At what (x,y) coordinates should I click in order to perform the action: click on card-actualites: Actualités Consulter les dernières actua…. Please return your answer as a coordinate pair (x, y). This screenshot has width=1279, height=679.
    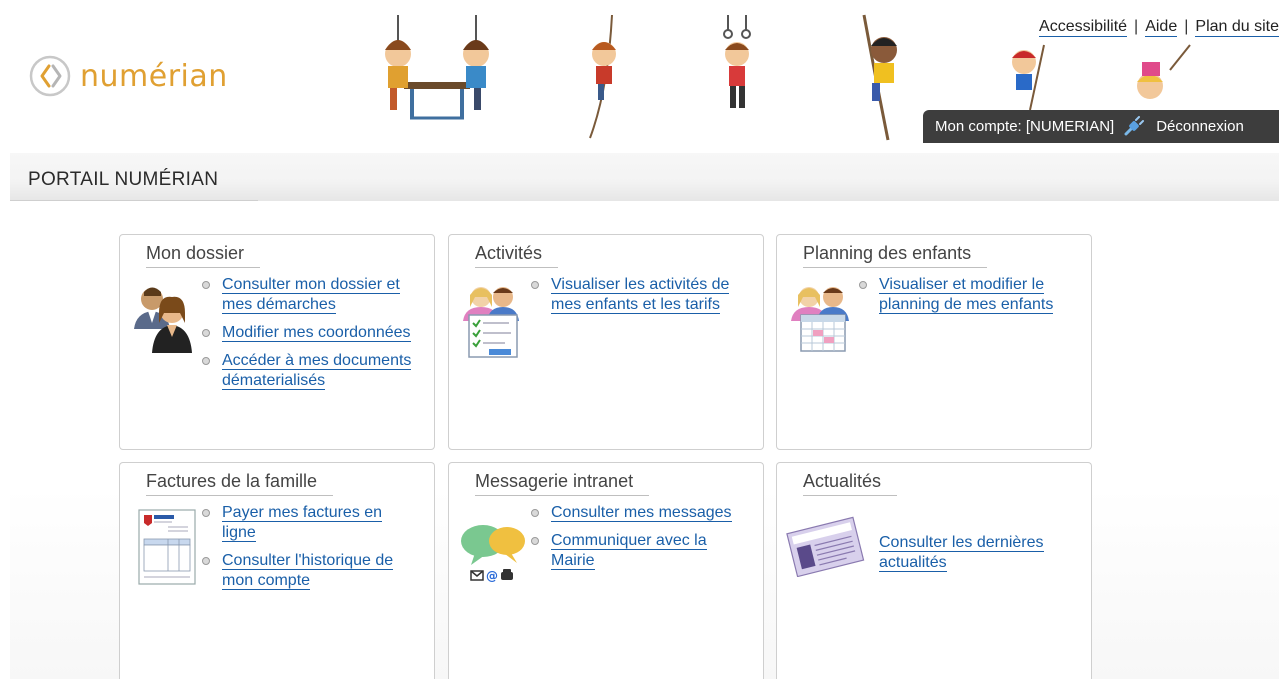
    Looking at the image, I should click on (934, 570).